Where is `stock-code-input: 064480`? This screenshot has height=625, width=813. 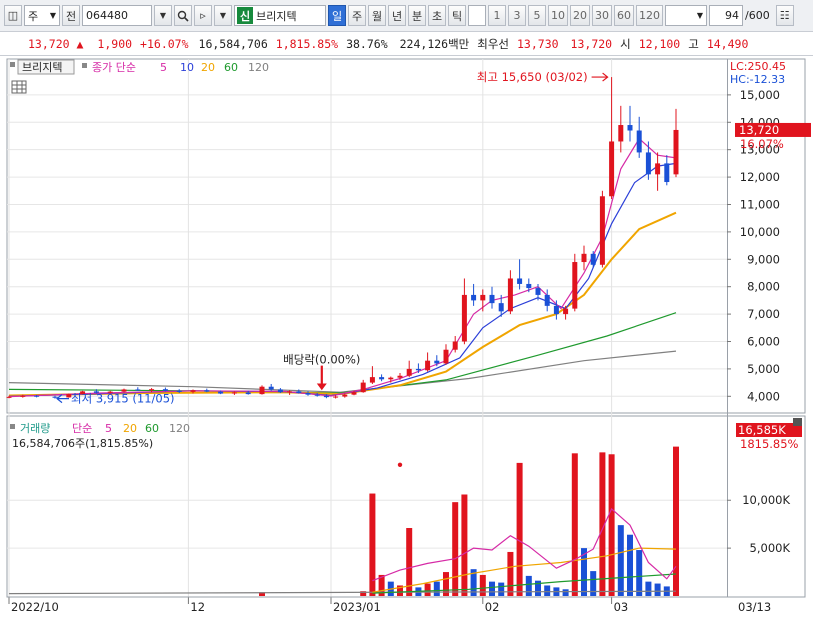
stock-code-input: 064480 is located at coordinates (117, 15).